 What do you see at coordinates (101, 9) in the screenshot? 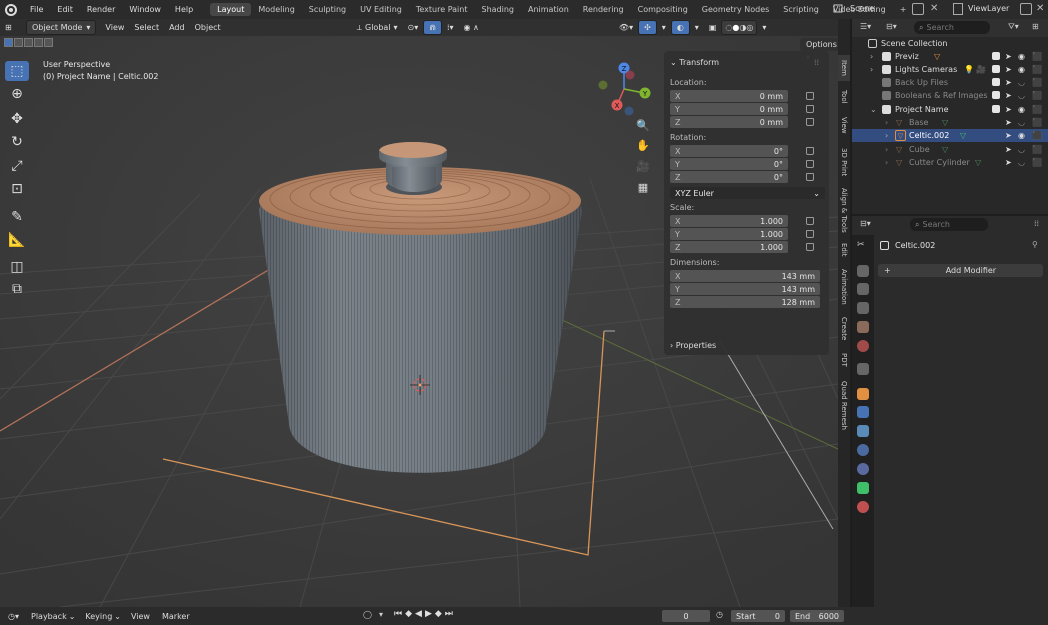
I see `menu-render: Render` at bounding box center [101, 9].